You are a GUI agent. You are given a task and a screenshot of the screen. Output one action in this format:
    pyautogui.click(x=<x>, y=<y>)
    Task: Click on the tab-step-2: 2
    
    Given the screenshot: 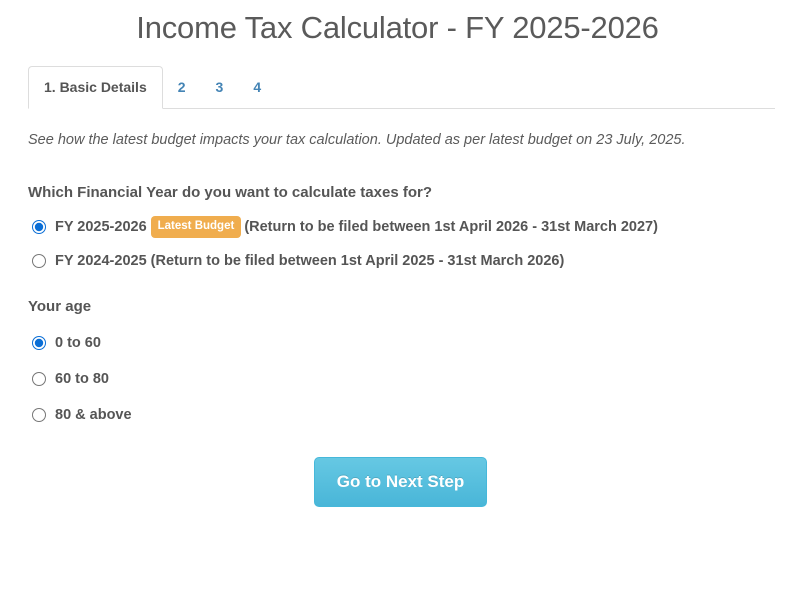 What is the action you would take?
    pyautogui.click(x=182, y=87)
    